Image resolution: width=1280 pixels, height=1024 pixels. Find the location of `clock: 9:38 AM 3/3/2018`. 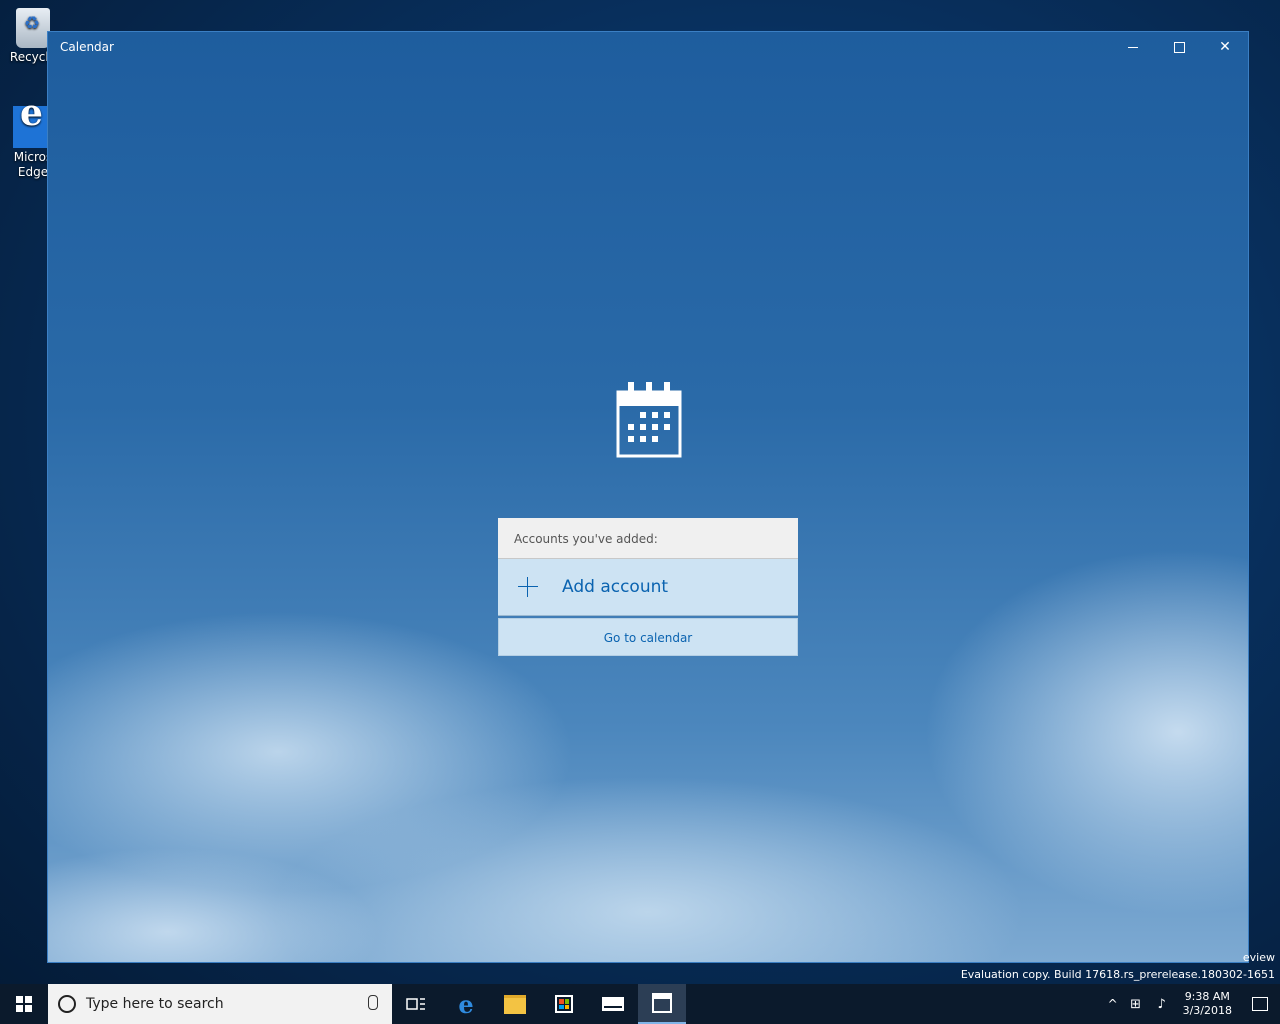

clock: 9:38 AM 3/3/2018 is located at coordinates (1207, 1004).